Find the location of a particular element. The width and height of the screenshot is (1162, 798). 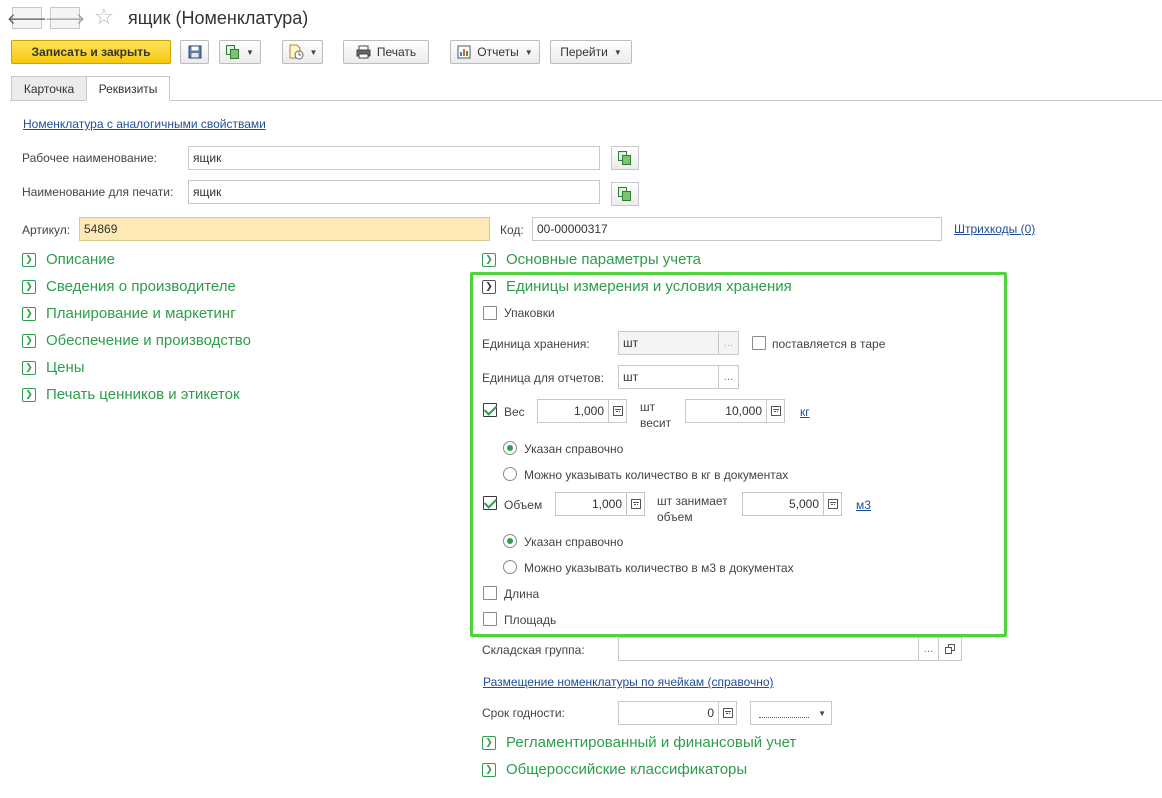

work-name-label: Рабочее наименование: is located at coordinates (89, 158).